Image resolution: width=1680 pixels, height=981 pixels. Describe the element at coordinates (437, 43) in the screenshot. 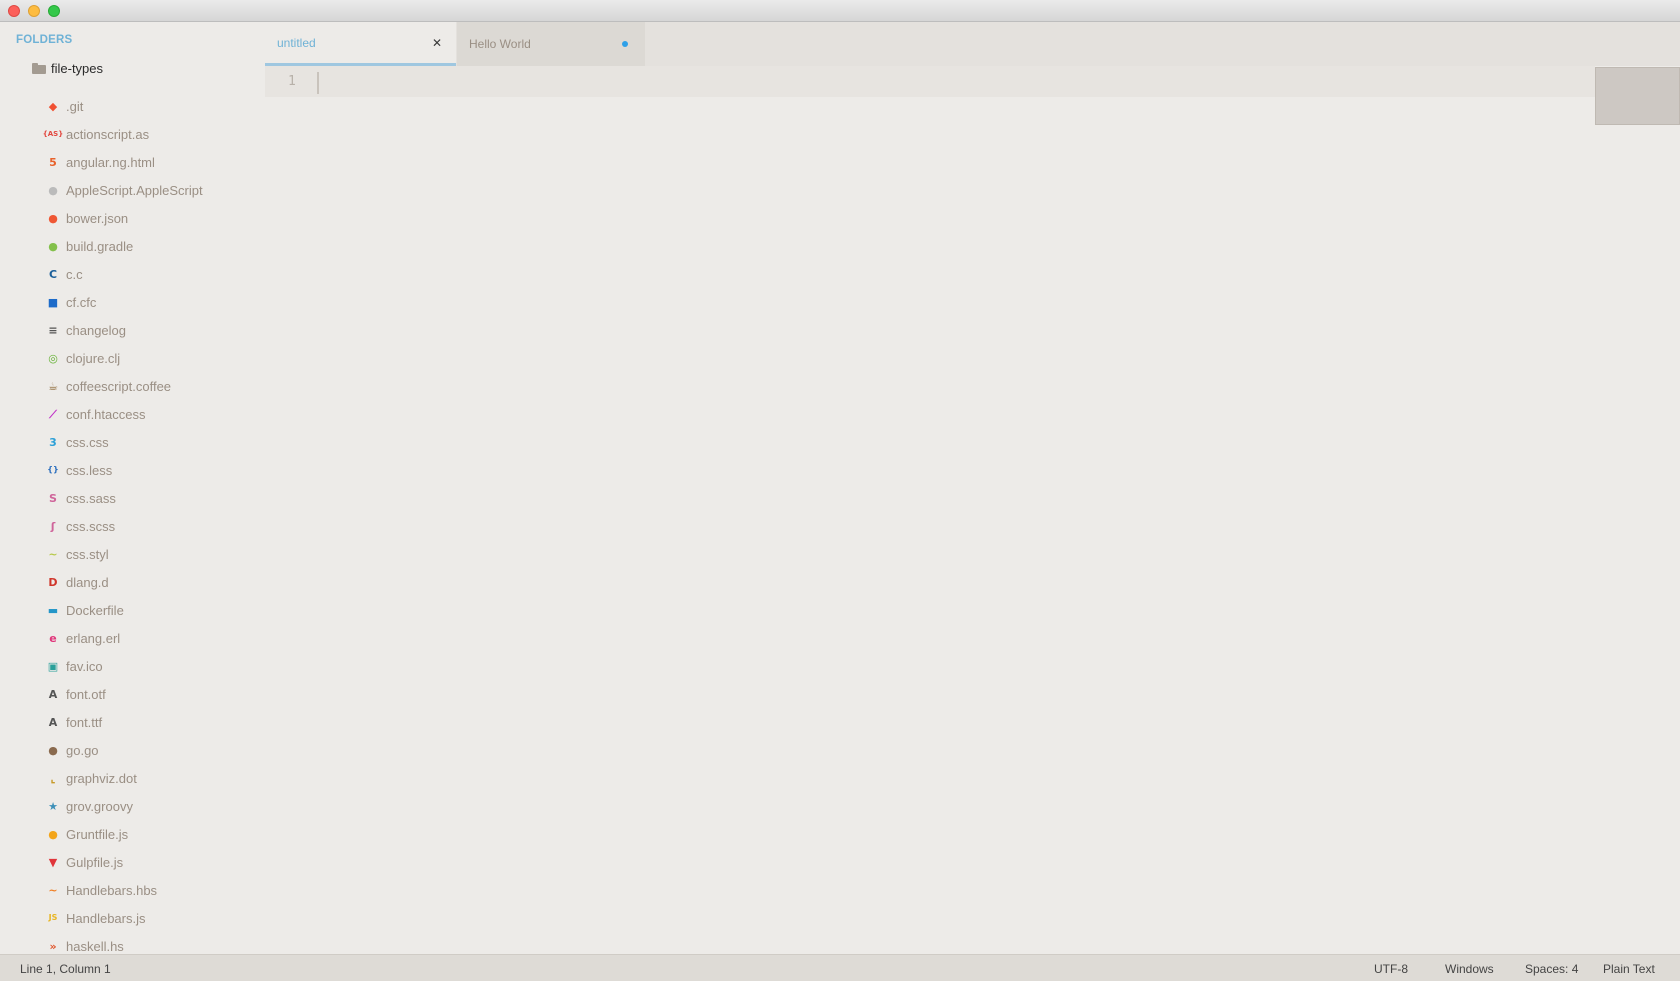

I see `close-icon: ✕` at that location.